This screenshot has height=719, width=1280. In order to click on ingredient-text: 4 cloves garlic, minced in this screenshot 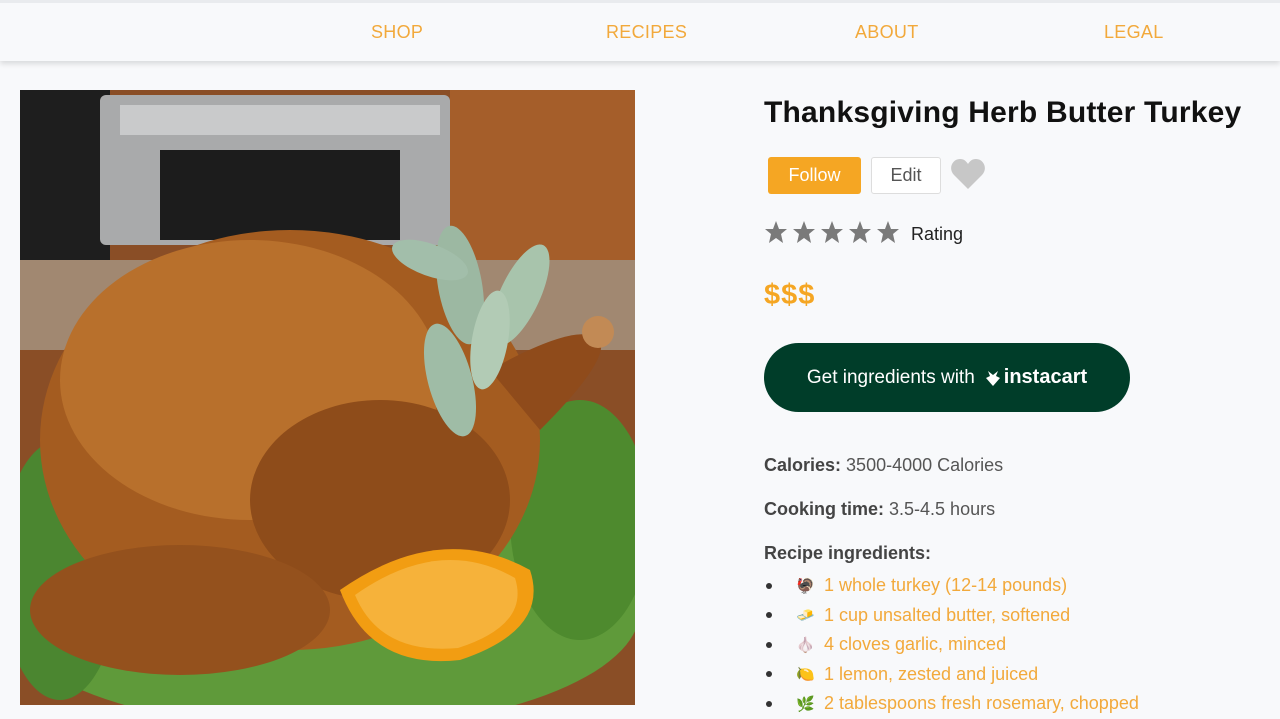, I will do `click(915, 644)`.